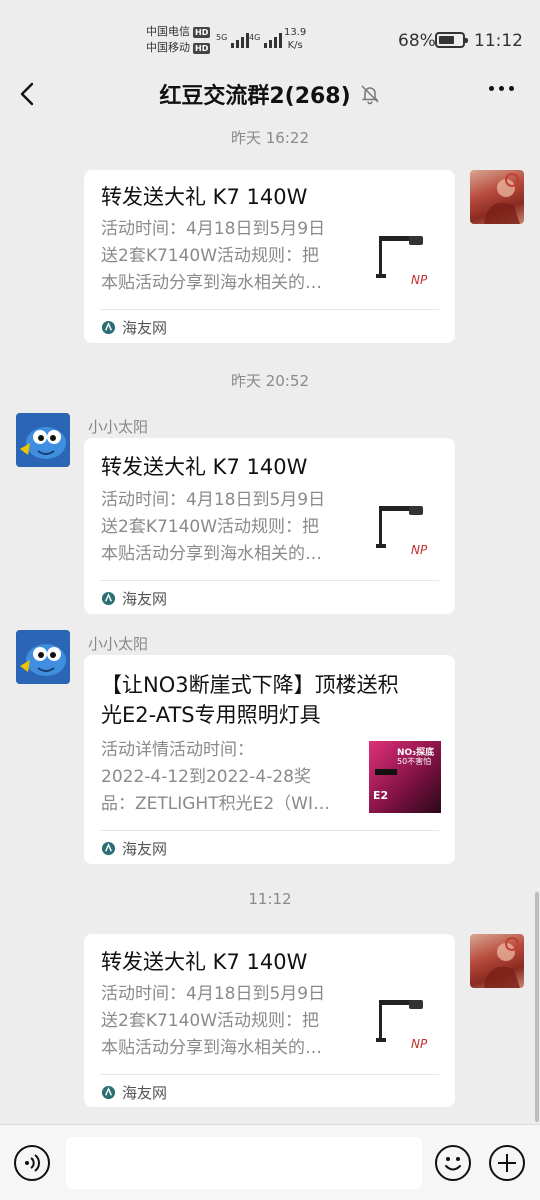 This screenshot has width=540, height=1200. What do you see at coordinates (266, 37) in the screenshot?
I see `signal-4g-icon: 4G` at bounding box center [266, 37].